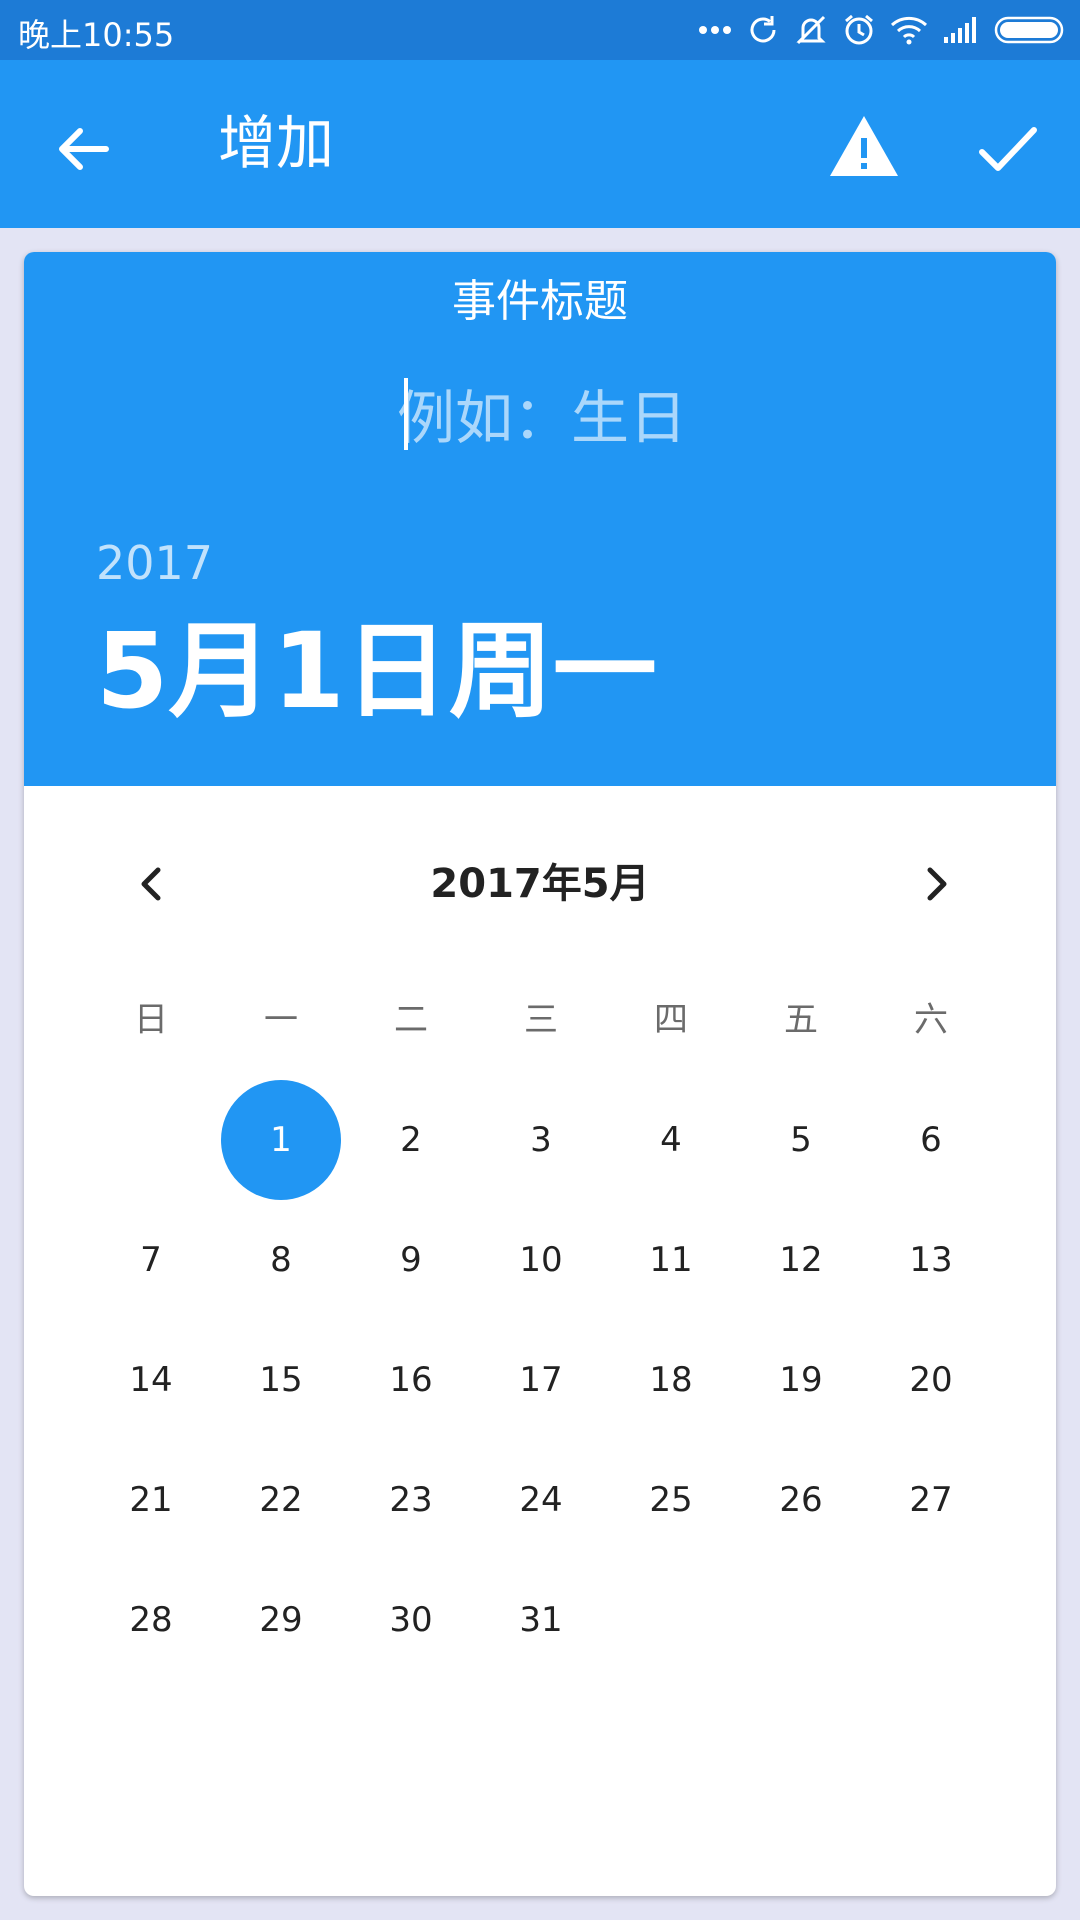  I want to click on chevron-left-icon, so click(151, 884).